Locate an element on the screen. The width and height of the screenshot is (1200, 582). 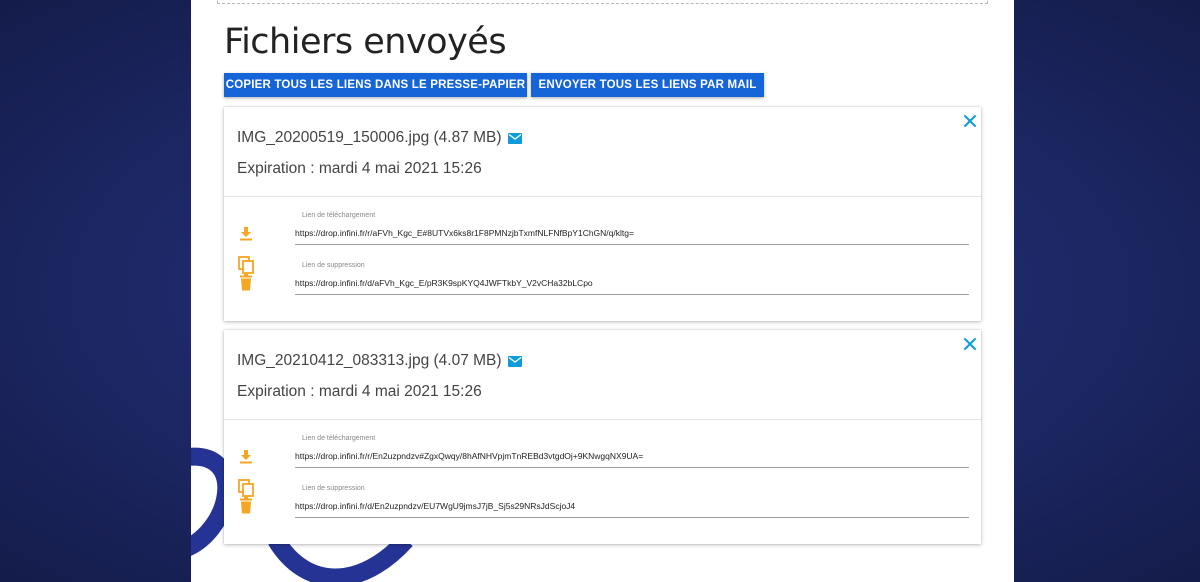
mail-all-links-button: ENVOYER TOUS LES LIENS PAR MAIL is located at coordinates (647, 85).